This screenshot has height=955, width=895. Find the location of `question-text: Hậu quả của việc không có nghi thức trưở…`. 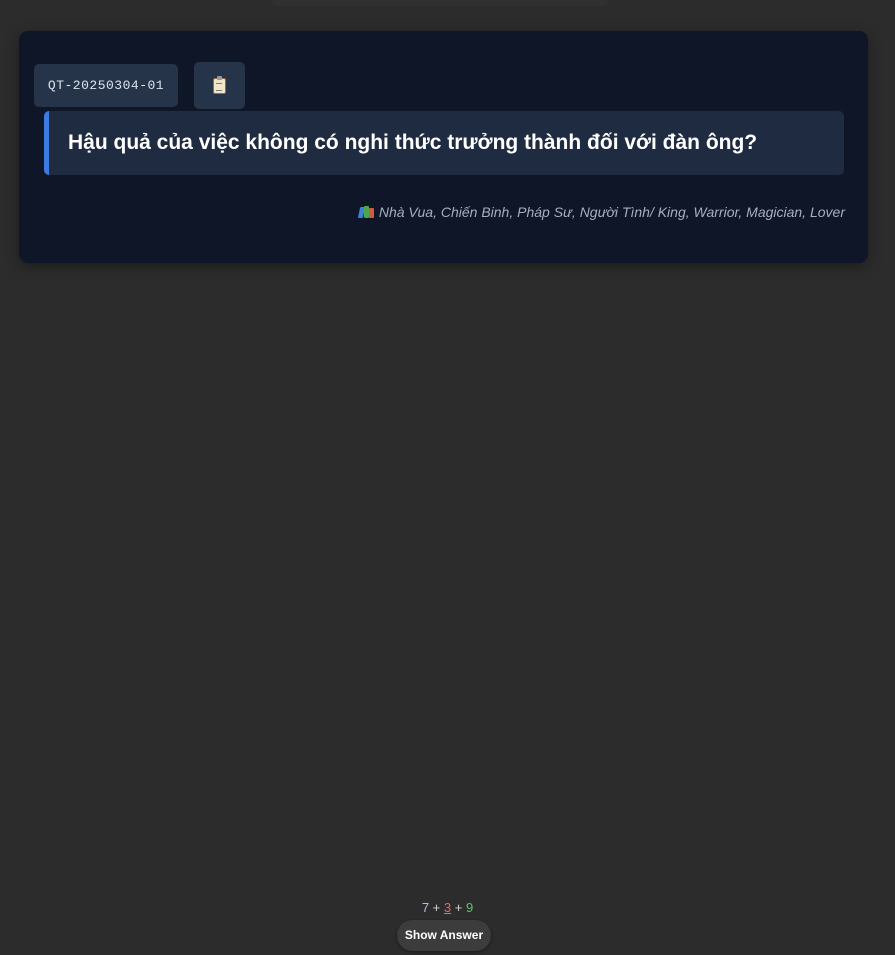

question-text: Hậu quả của việc không có nghi thức trưở… is located at coordinates (413, 142).